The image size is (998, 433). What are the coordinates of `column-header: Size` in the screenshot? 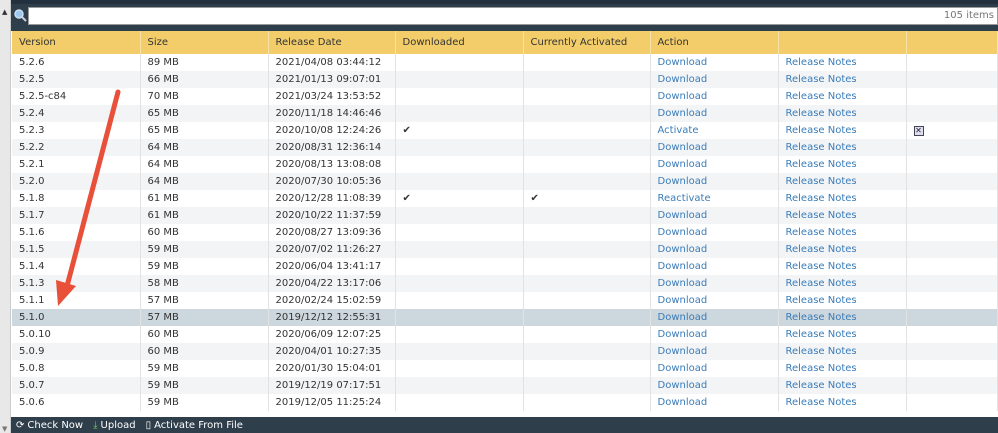 It's located at (204, 42).